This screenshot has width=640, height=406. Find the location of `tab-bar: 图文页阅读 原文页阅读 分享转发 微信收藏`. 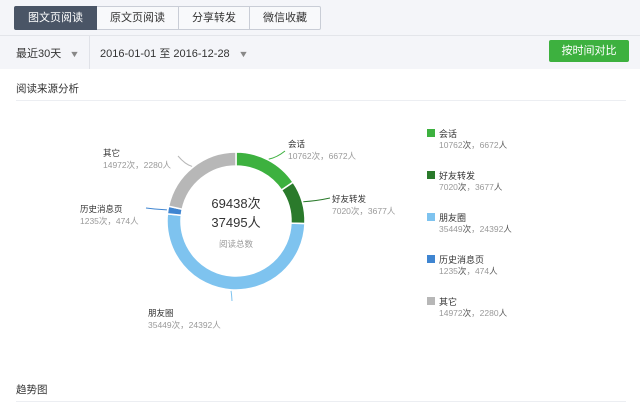

tab-bar: 图文页阅读 原文页阅读 分享转发 微信收藏 is located at coordinates (167, 18).